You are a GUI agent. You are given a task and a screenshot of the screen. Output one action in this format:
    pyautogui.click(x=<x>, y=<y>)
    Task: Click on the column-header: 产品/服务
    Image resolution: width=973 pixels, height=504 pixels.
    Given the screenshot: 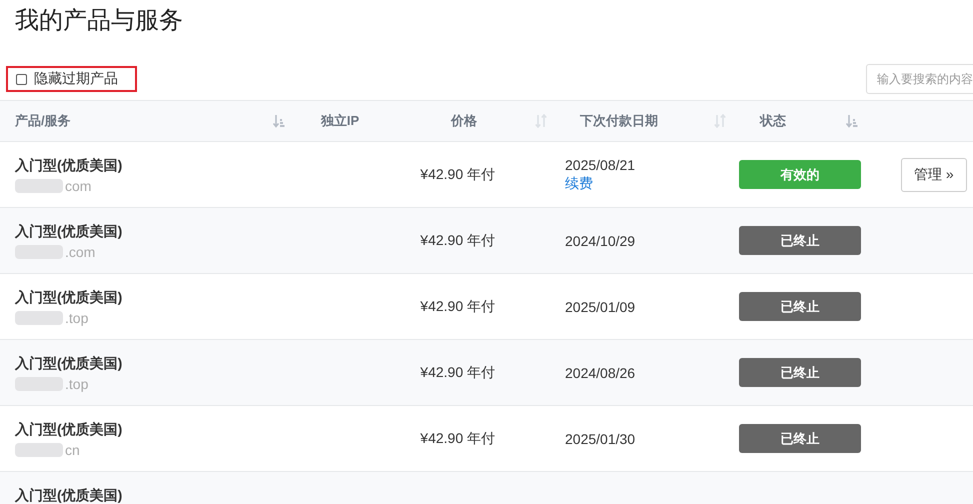 What is the action you would take?
    pyautogui.click(x=43, y=121)
    